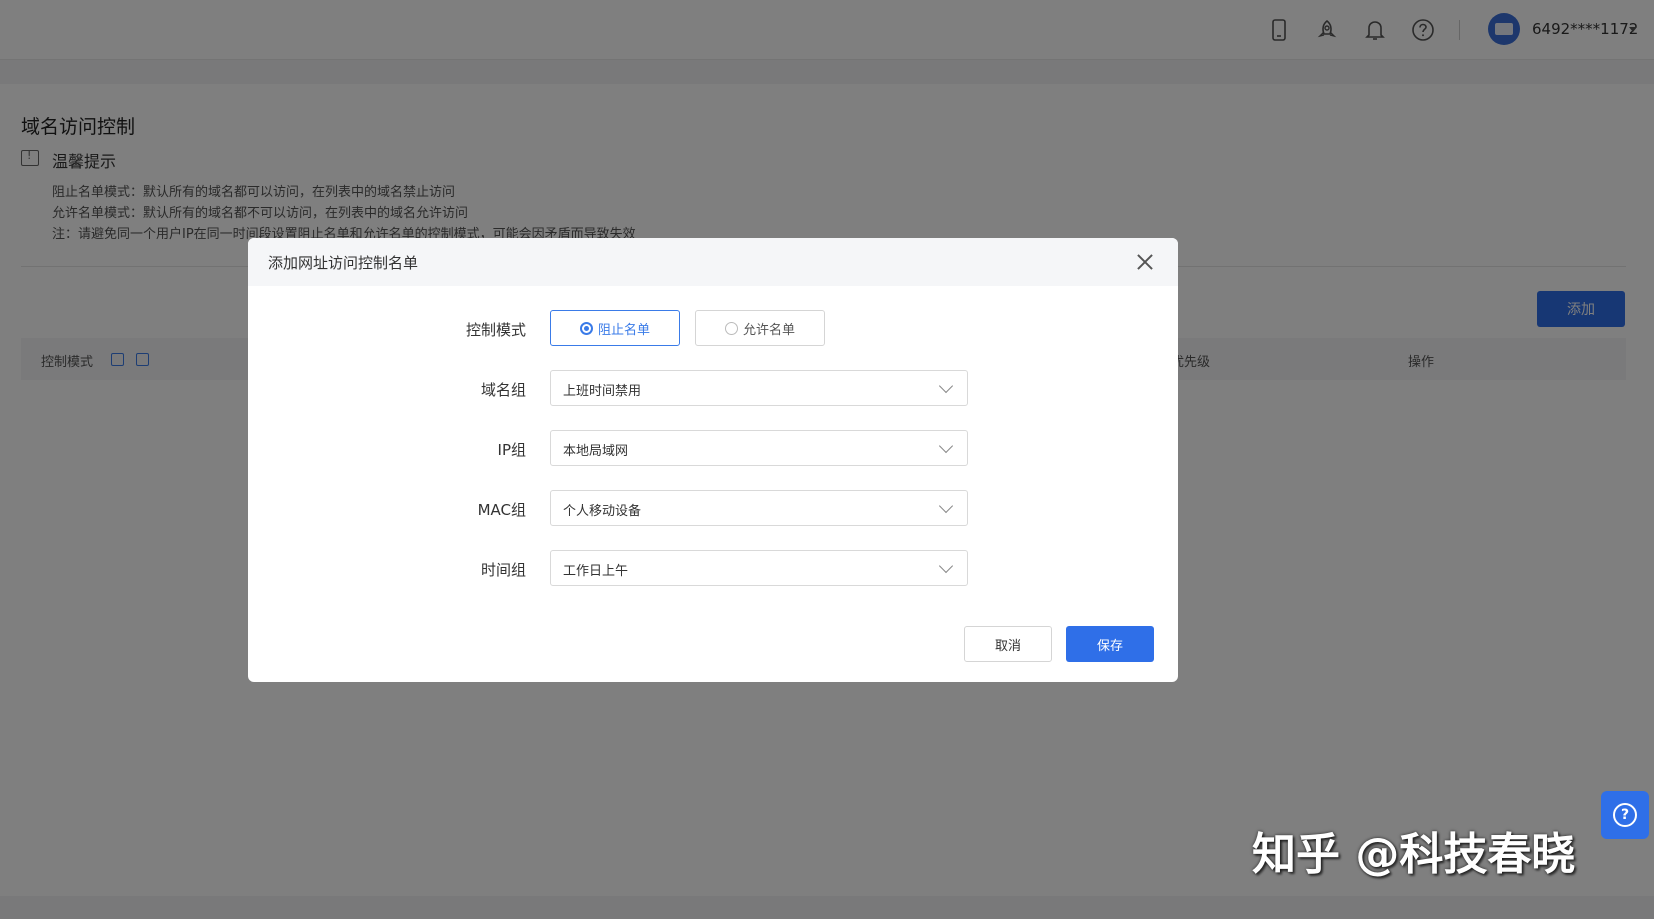  I want to click on select-value: 本地局域网, so click(596, 451).